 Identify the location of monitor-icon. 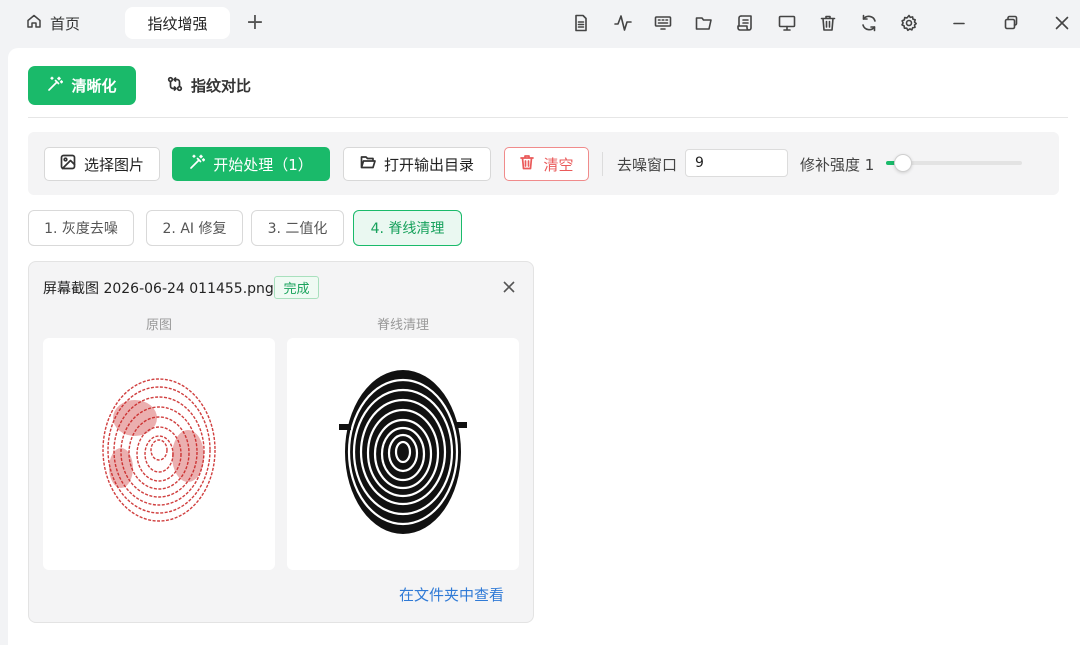
(787, 23).